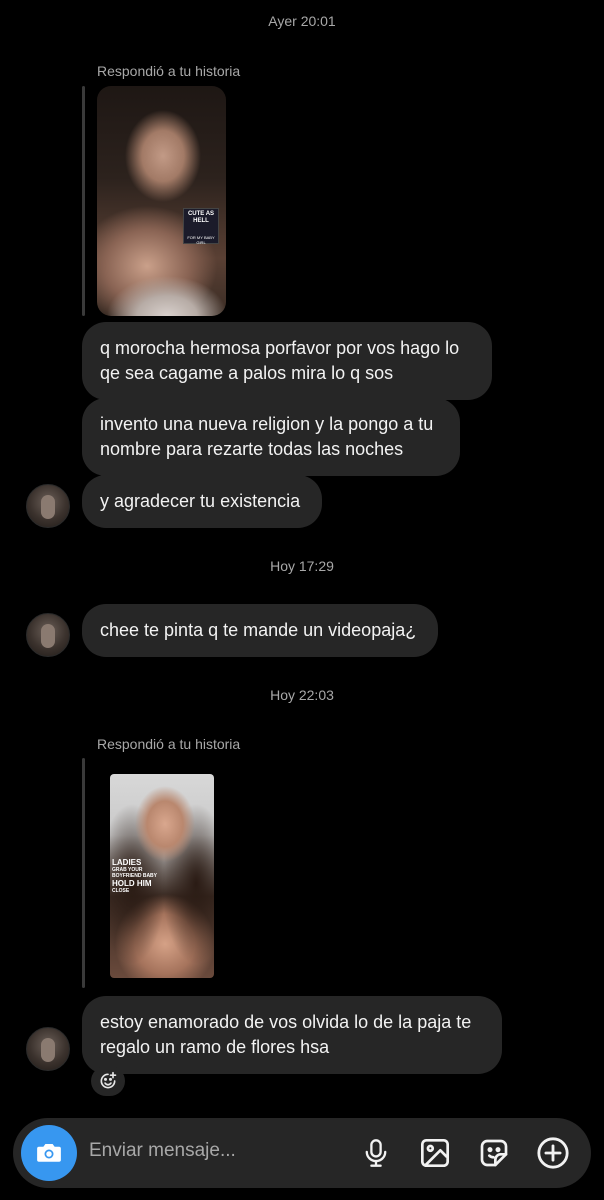 Image resolution: width=604 pixels, height=1200 pixels. Describe the element at coordinates (201, 226) in the screenshot. I see `story-sticker: CUTE AS HELL FOR MY BABY GIRL` at that location.